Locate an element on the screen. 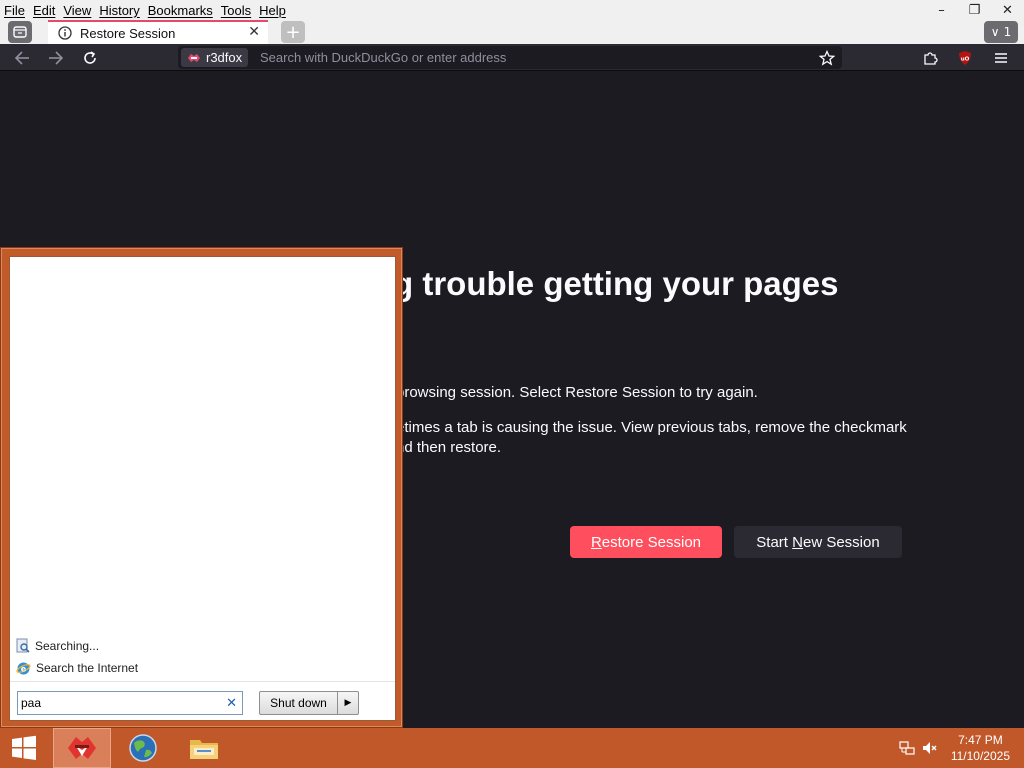  menu-help: Help is located at coordinates (272, 10).